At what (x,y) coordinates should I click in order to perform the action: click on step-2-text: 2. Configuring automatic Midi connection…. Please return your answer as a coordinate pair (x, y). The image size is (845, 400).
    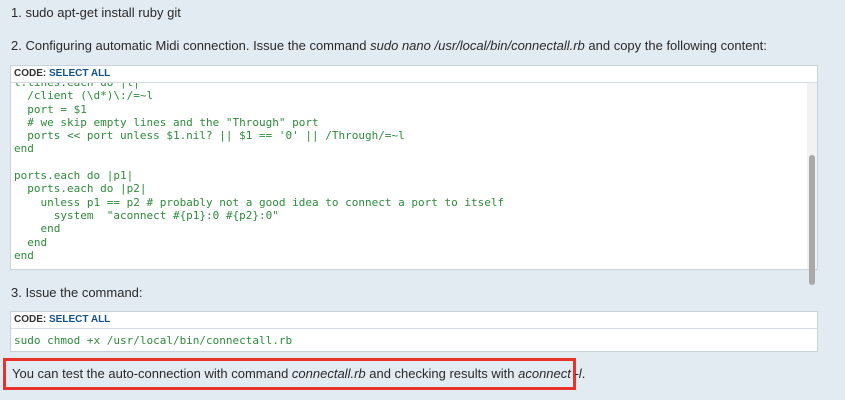
    Looking at the image, I should click on (389, 46).